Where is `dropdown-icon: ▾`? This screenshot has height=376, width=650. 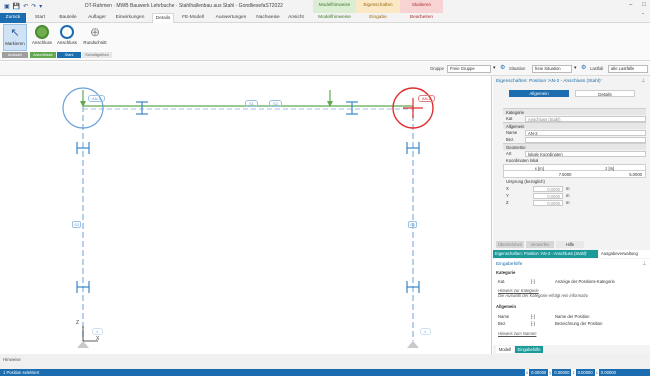 dropdown-icon: ▾ is located at coordinates (40, 6).